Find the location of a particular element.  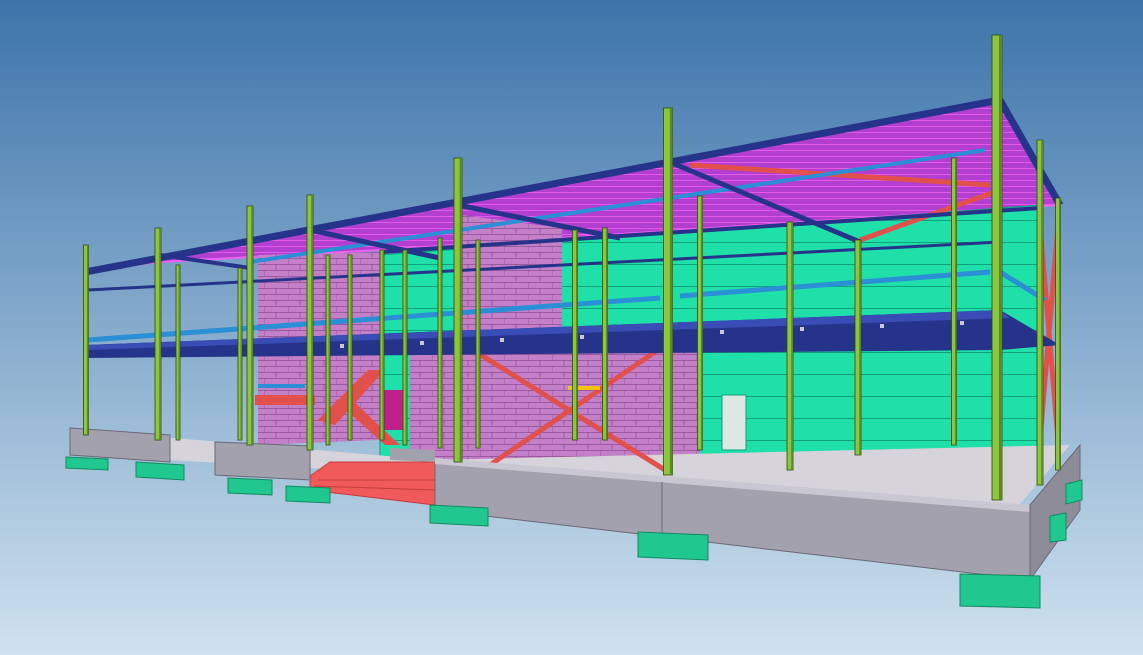

masonry-wall-center is located at coordinates (555, 407).